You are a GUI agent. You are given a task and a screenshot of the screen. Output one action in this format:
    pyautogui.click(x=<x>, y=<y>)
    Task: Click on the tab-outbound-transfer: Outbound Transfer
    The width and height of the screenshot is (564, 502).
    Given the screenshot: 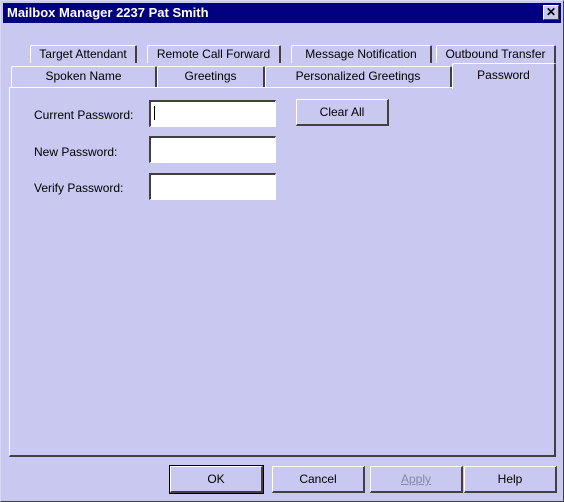 What is the action you would take?
    pyautogui.click(x=496, y=54)
    